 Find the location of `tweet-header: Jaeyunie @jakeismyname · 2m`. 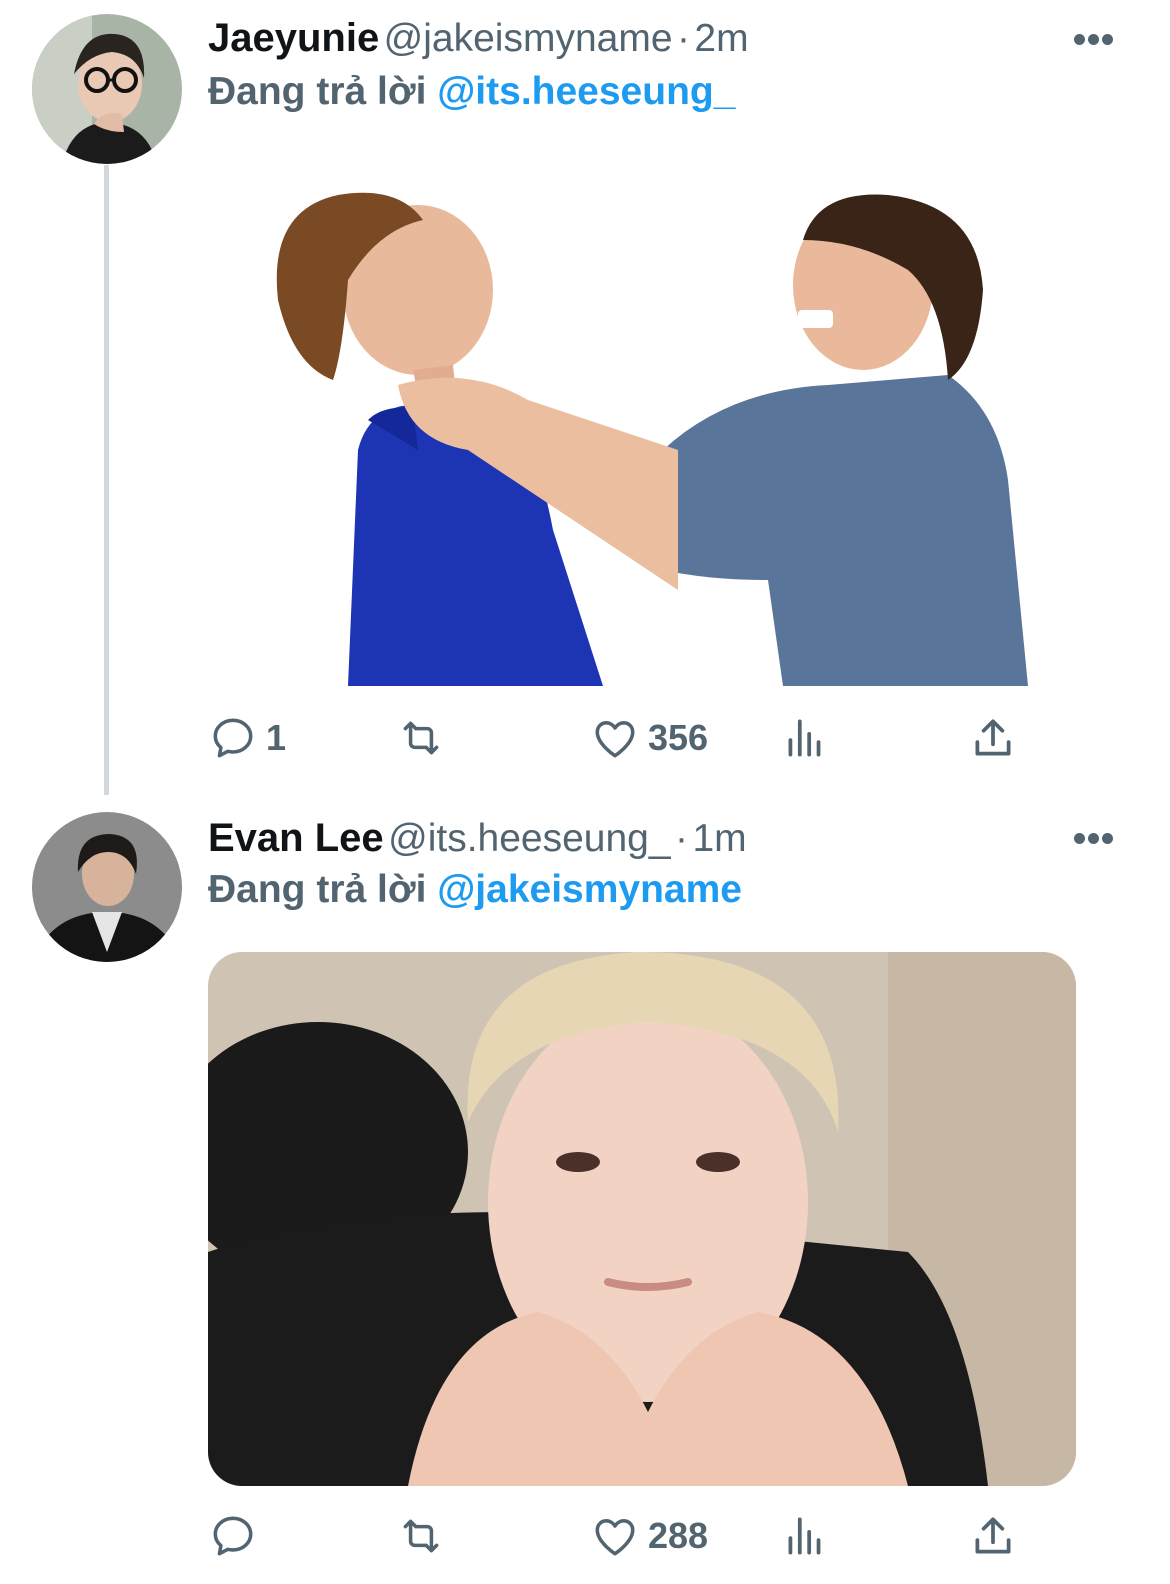

tweet-header: Jaeyunie @jakeismyname · 2m is located at coordinates (644, 41).